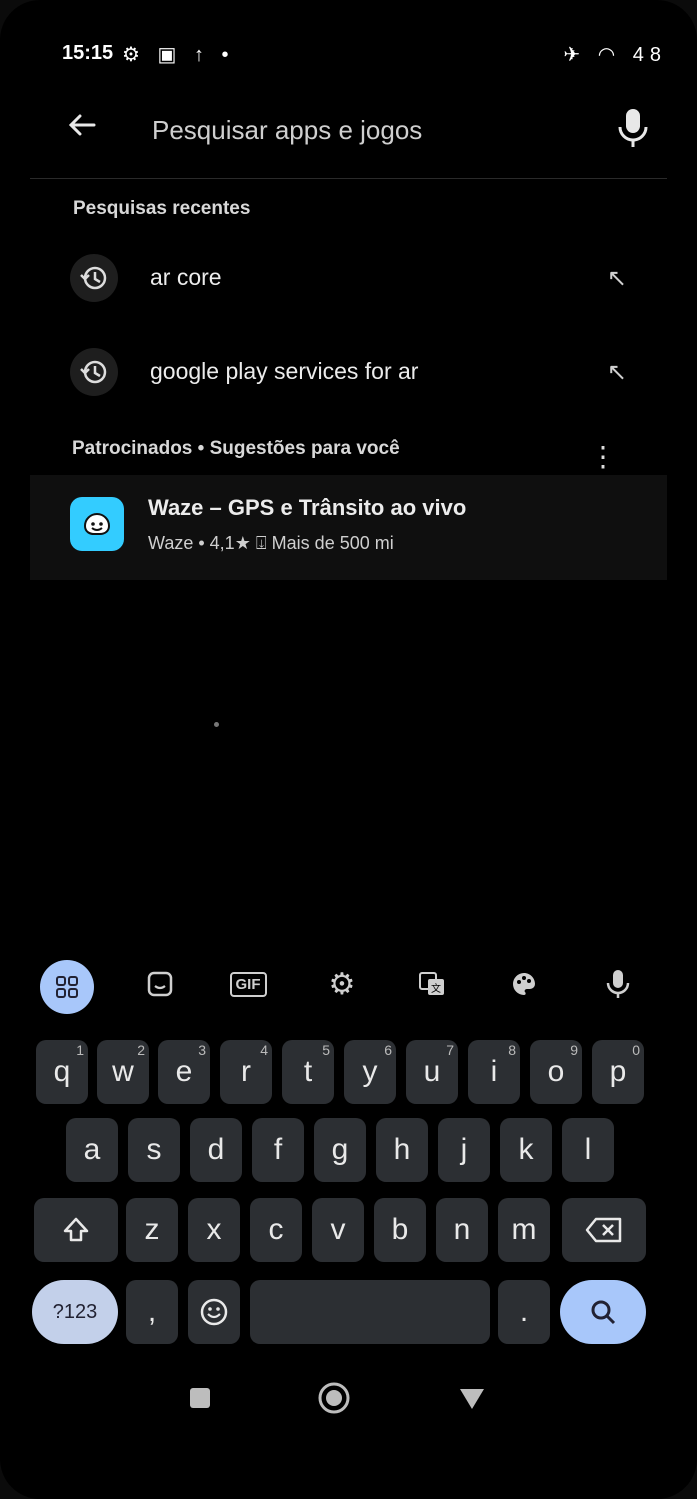 The height and width of the screenshot is (1499, 697). What do you see at coordinates (402, 1150) in the screenshot?
I see `key-h: h` at bounding box center [402, 1150].